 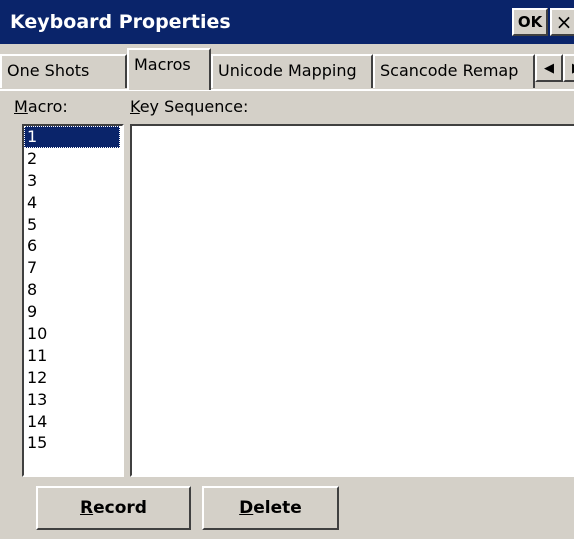 What do you see at coordinates (73, 378) in the screenshot?
I see `list-item: 12` at bounding box center [73, 378].